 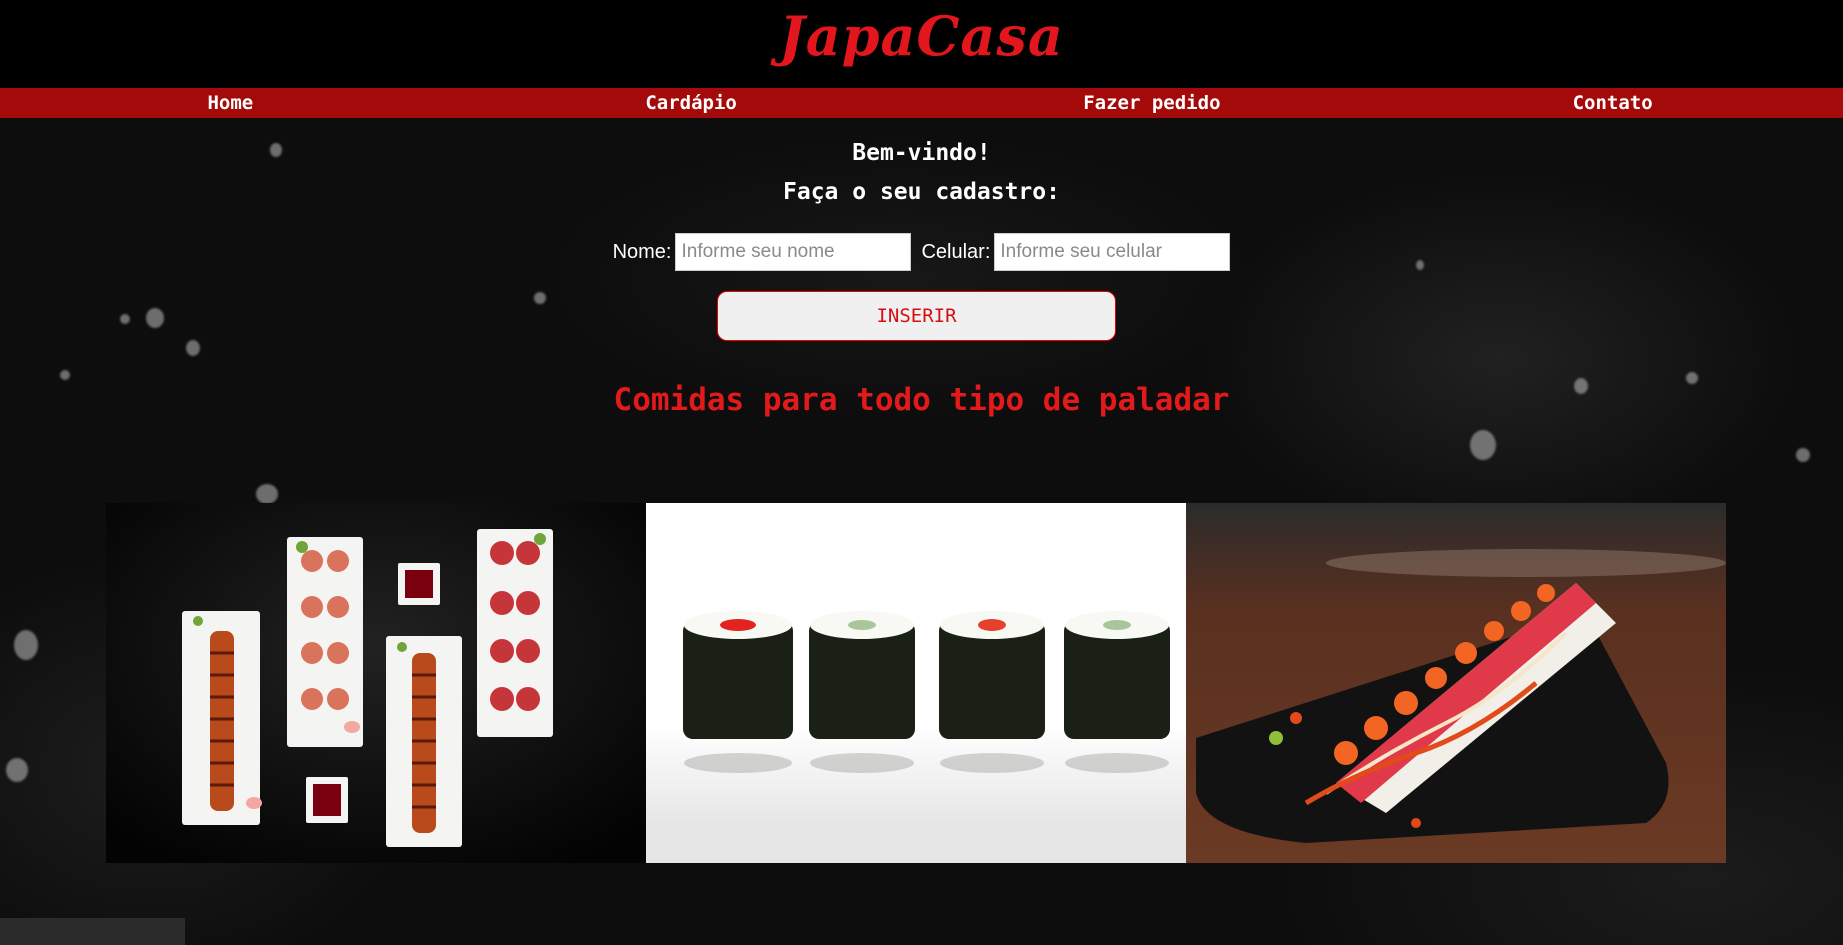 What do you see at coordinates (921, 153) in the screenshot?
I see `welcome-heading: Bem-vindo!` at bounding box center [921, 153].